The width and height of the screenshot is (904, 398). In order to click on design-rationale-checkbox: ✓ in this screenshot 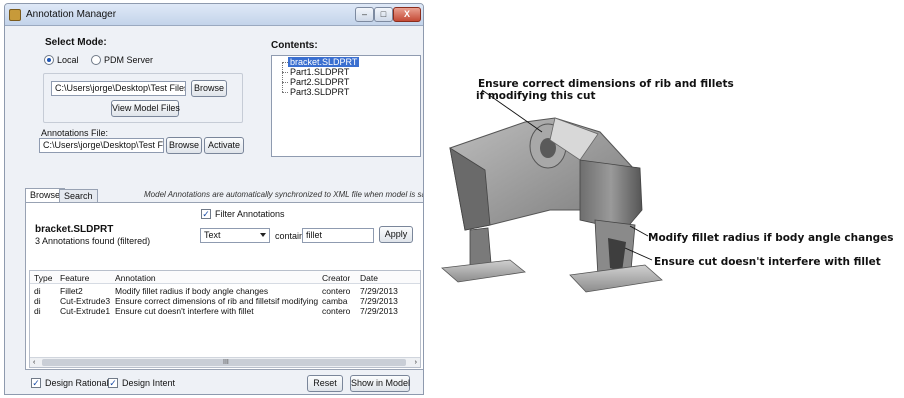, I will do `click(36, 383)`.